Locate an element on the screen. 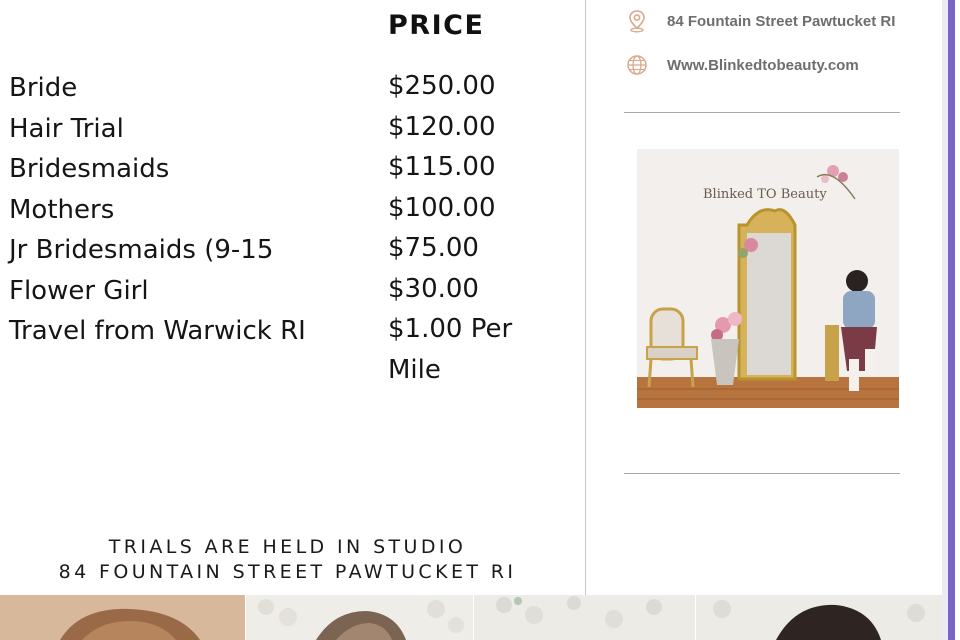 This screenshot has width=960, height=640. website-row: Www.Blinkedtobeauty.com is located at coordinates (742, 65).